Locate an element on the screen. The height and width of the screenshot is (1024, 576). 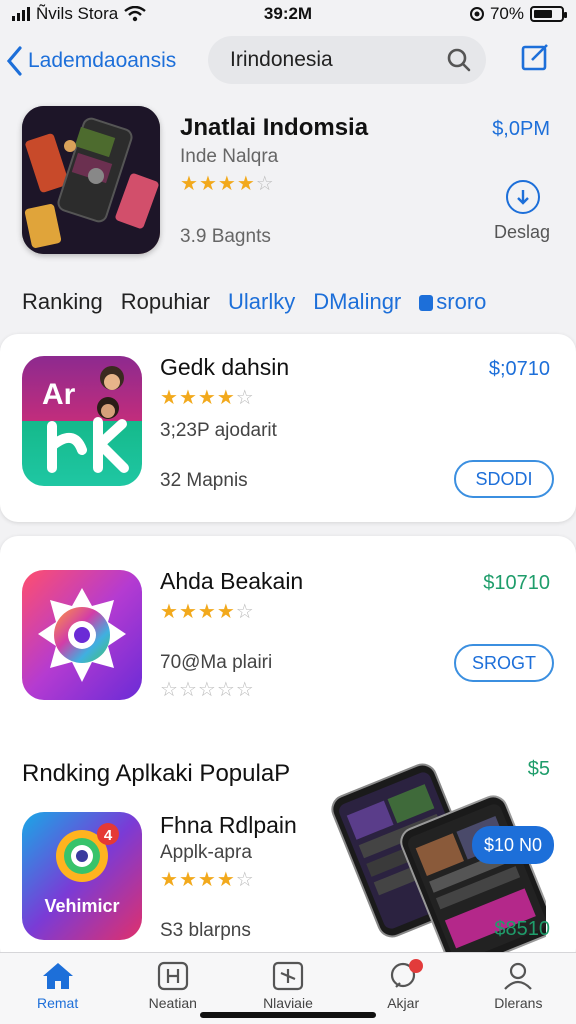
store-icon is located at coordinates (426, 303).